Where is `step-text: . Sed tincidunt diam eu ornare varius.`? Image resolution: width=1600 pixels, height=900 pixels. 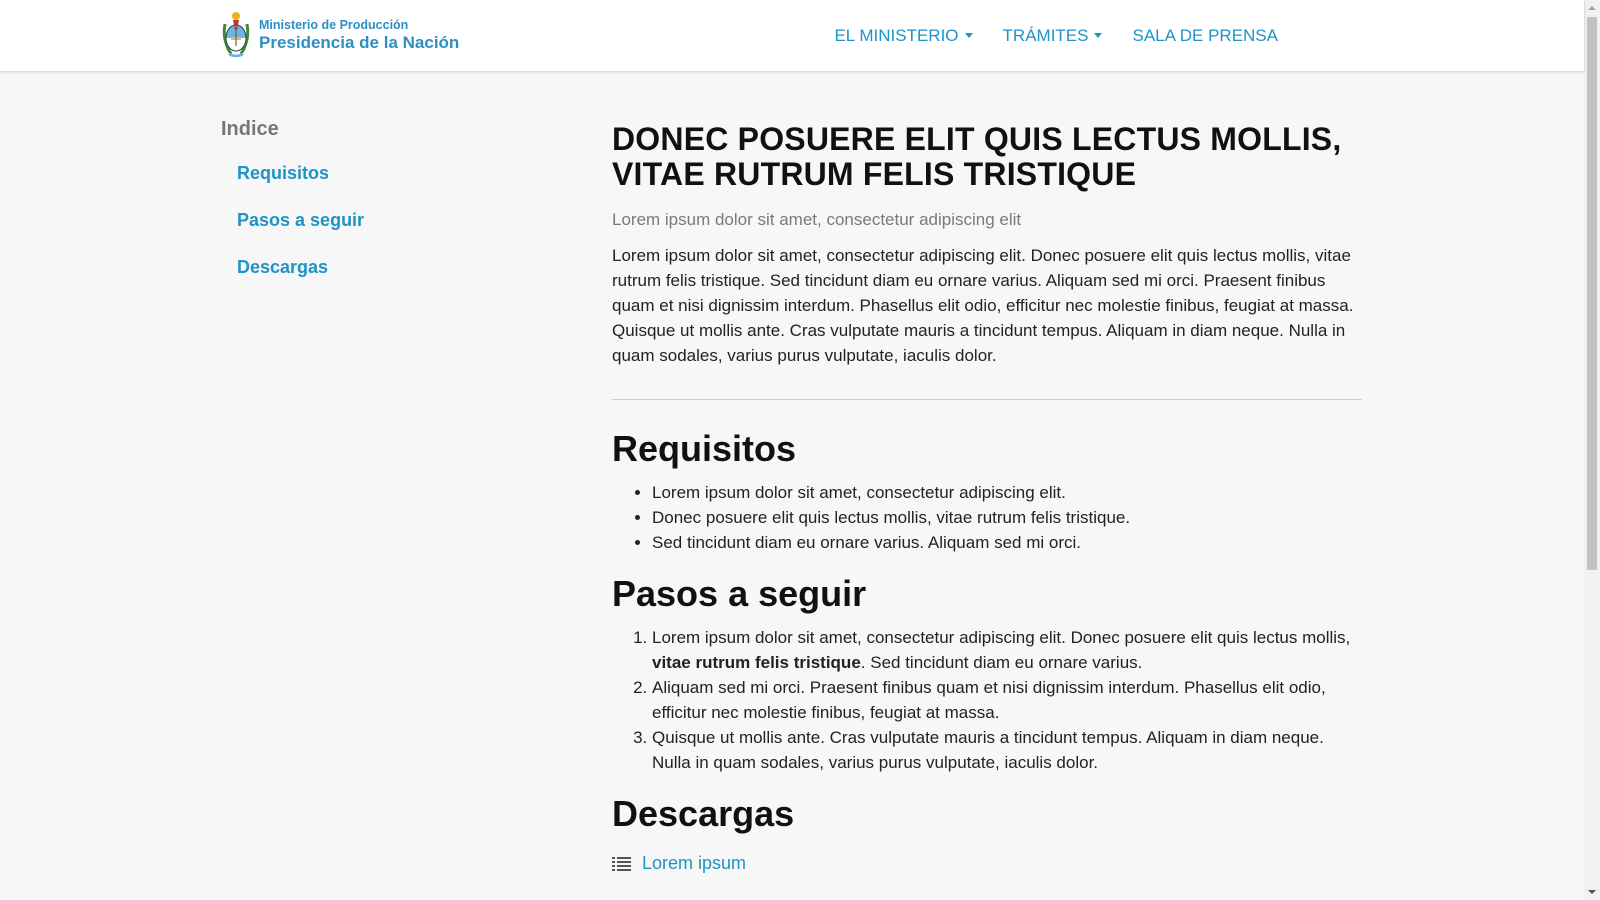
step-text: . Sed tincidunt diam eu ornare varius. is located at coordinates (1001, 662).